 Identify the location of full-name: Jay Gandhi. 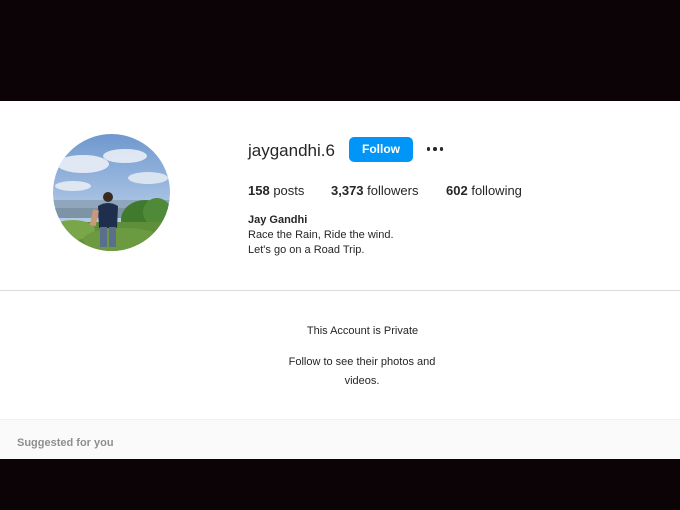
(278, 220).